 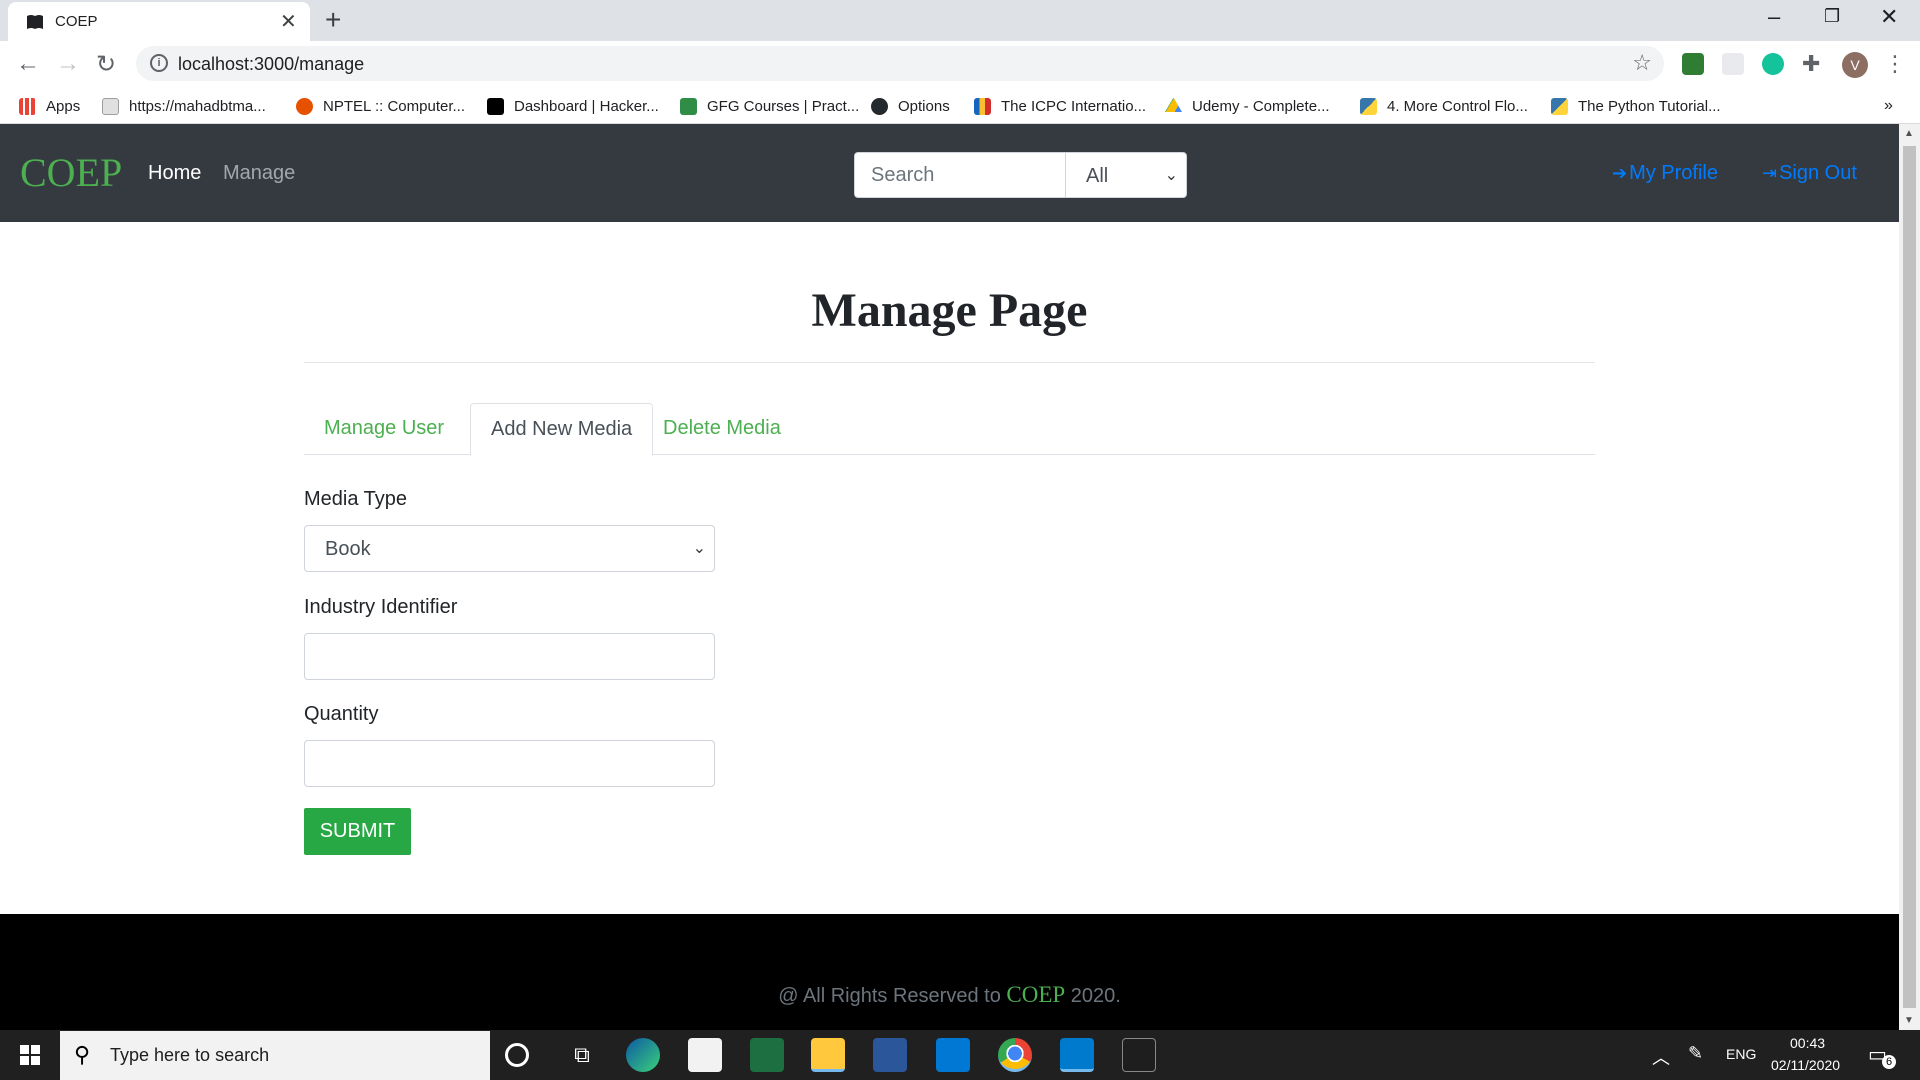 What do you see at coordinates (304, 106) in the screenshot?
I see `nptel-icon` at bounding box center [304, 106].